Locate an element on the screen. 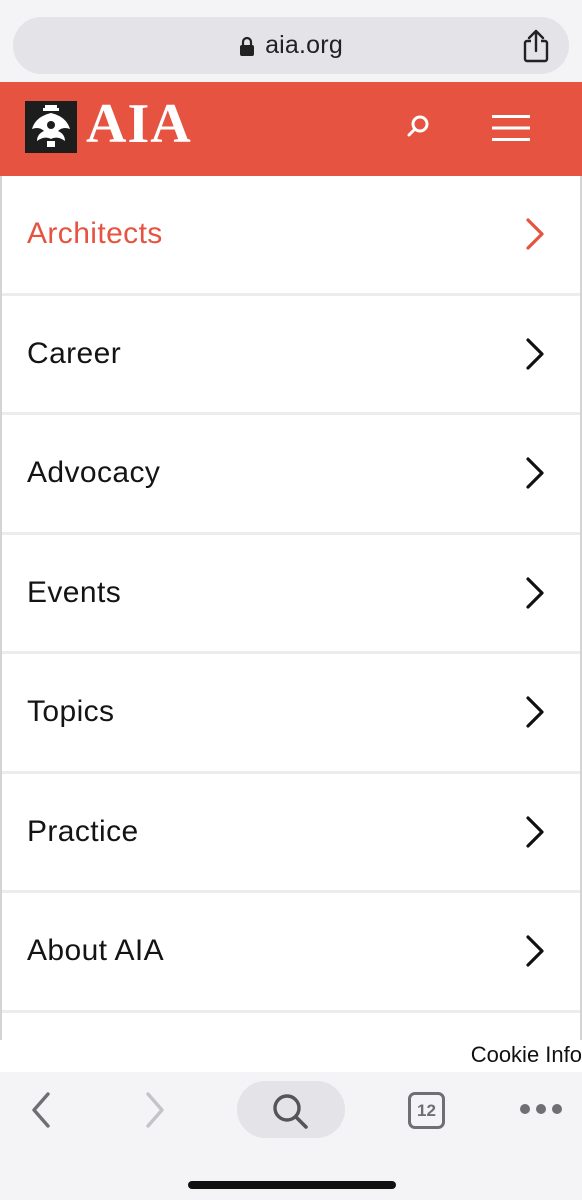  url-field: aia.org is located at coordinates (291, 45).